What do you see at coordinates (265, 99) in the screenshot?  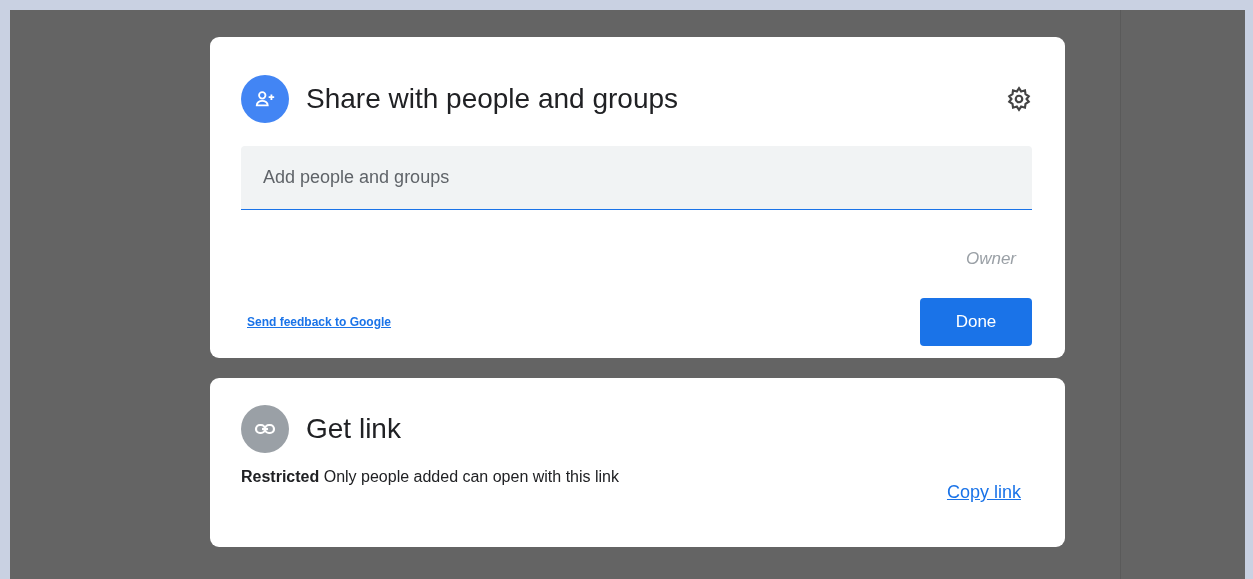 I see `add-person-icon` at bounding box center [265, 99].